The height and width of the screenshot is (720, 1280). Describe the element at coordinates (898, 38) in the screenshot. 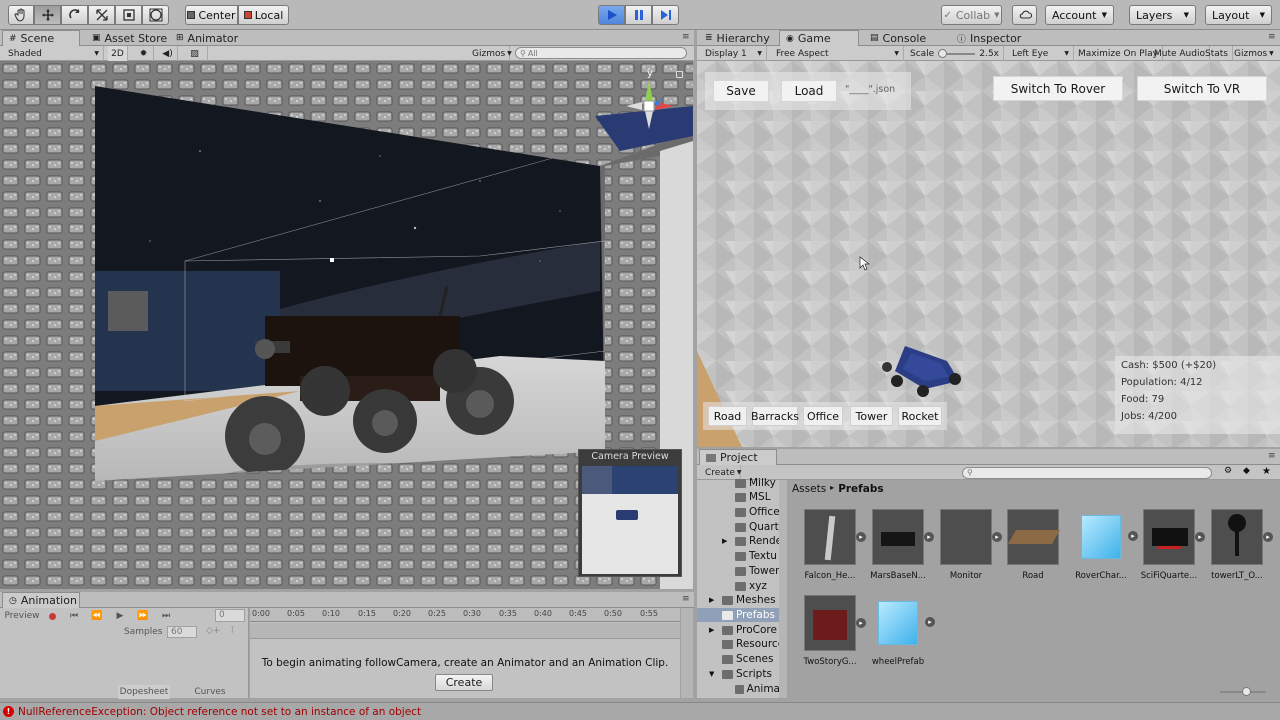

I see `tab-console: ▤ Console` at that location.